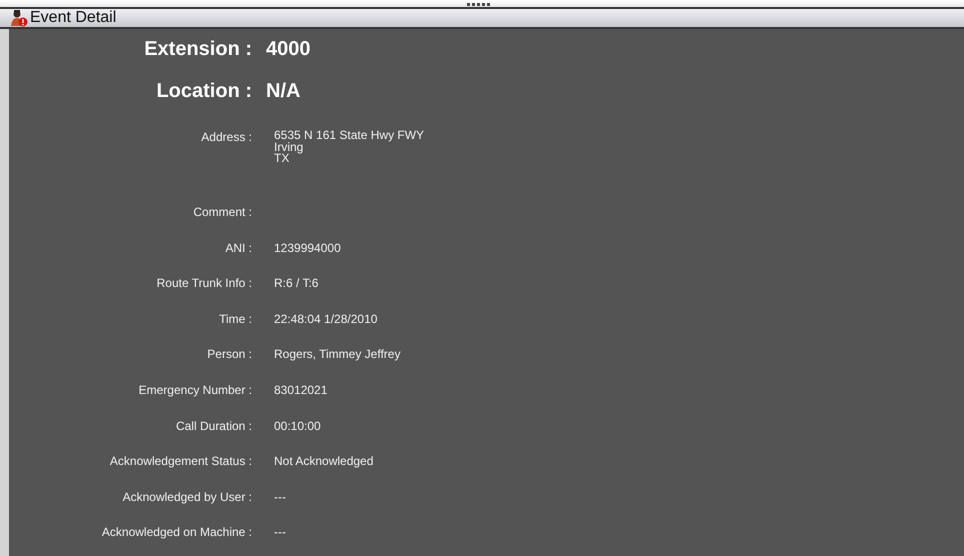 The height and width of the screenshot is (556, 964). What do you see at coordinates (289, 147) in the screenshot?
I see `address-line: Irving` at bounding box center [289, 147].